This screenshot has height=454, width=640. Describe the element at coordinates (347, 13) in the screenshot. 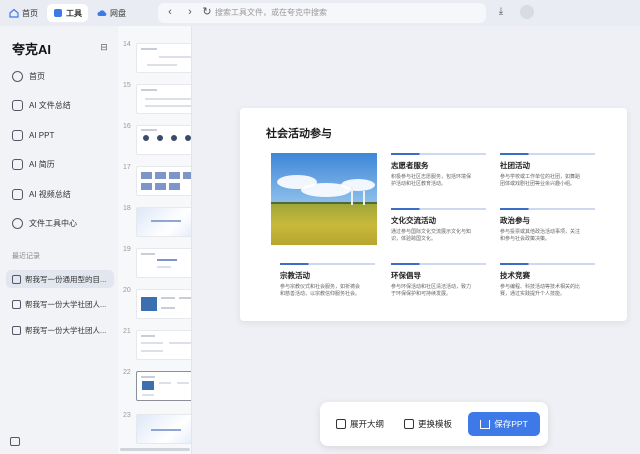

I see `search-input: 搜索工具文件，或在夸克中搜索` at that location.